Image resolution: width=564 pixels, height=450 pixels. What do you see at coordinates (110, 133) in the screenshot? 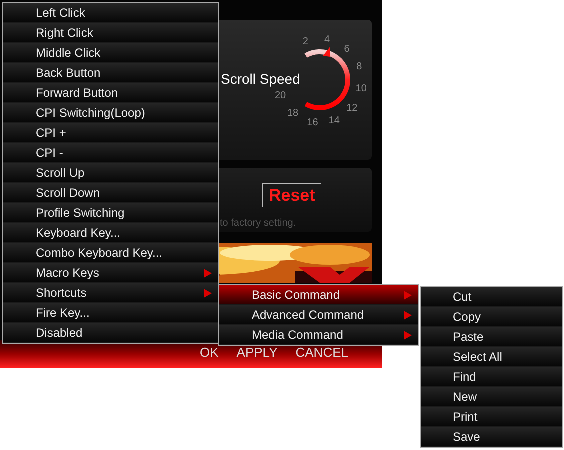
I see `menu-item: CPI +` at bounding box center [110, 133].